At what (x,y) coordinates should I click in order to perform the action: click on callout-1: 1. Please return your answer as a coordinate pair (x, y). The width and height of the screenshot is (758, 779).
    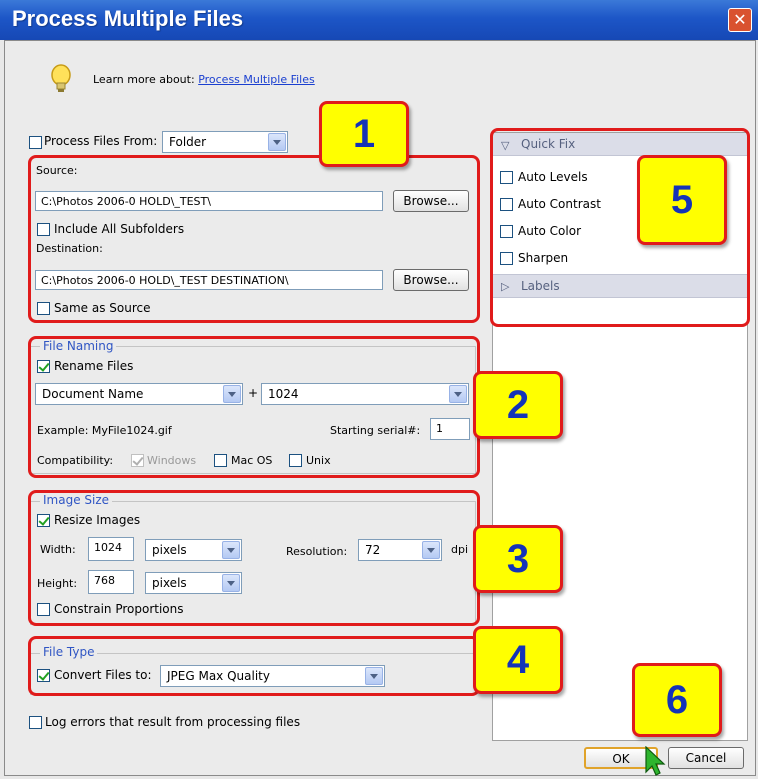
    Looking at the image, I should click on (364, 134).